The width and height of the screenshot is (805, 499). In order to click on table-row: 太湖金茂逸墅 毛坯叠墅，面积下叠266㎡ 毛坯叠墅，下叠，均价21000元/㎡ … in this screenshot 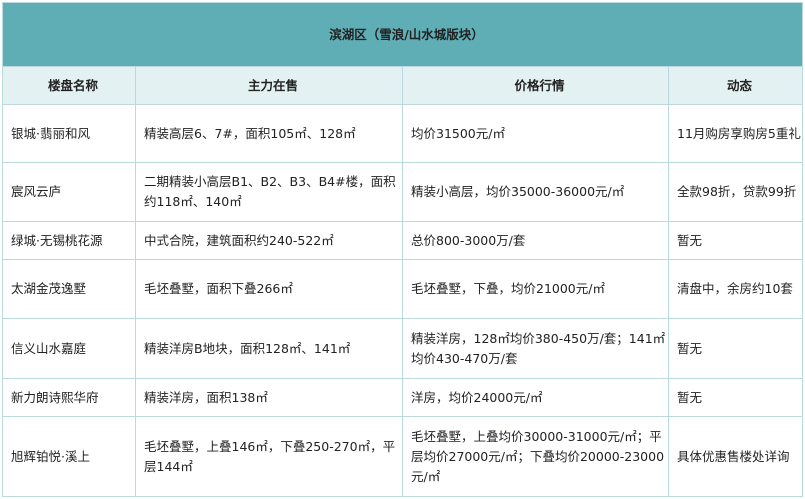, I will do `click(403, 289)`.